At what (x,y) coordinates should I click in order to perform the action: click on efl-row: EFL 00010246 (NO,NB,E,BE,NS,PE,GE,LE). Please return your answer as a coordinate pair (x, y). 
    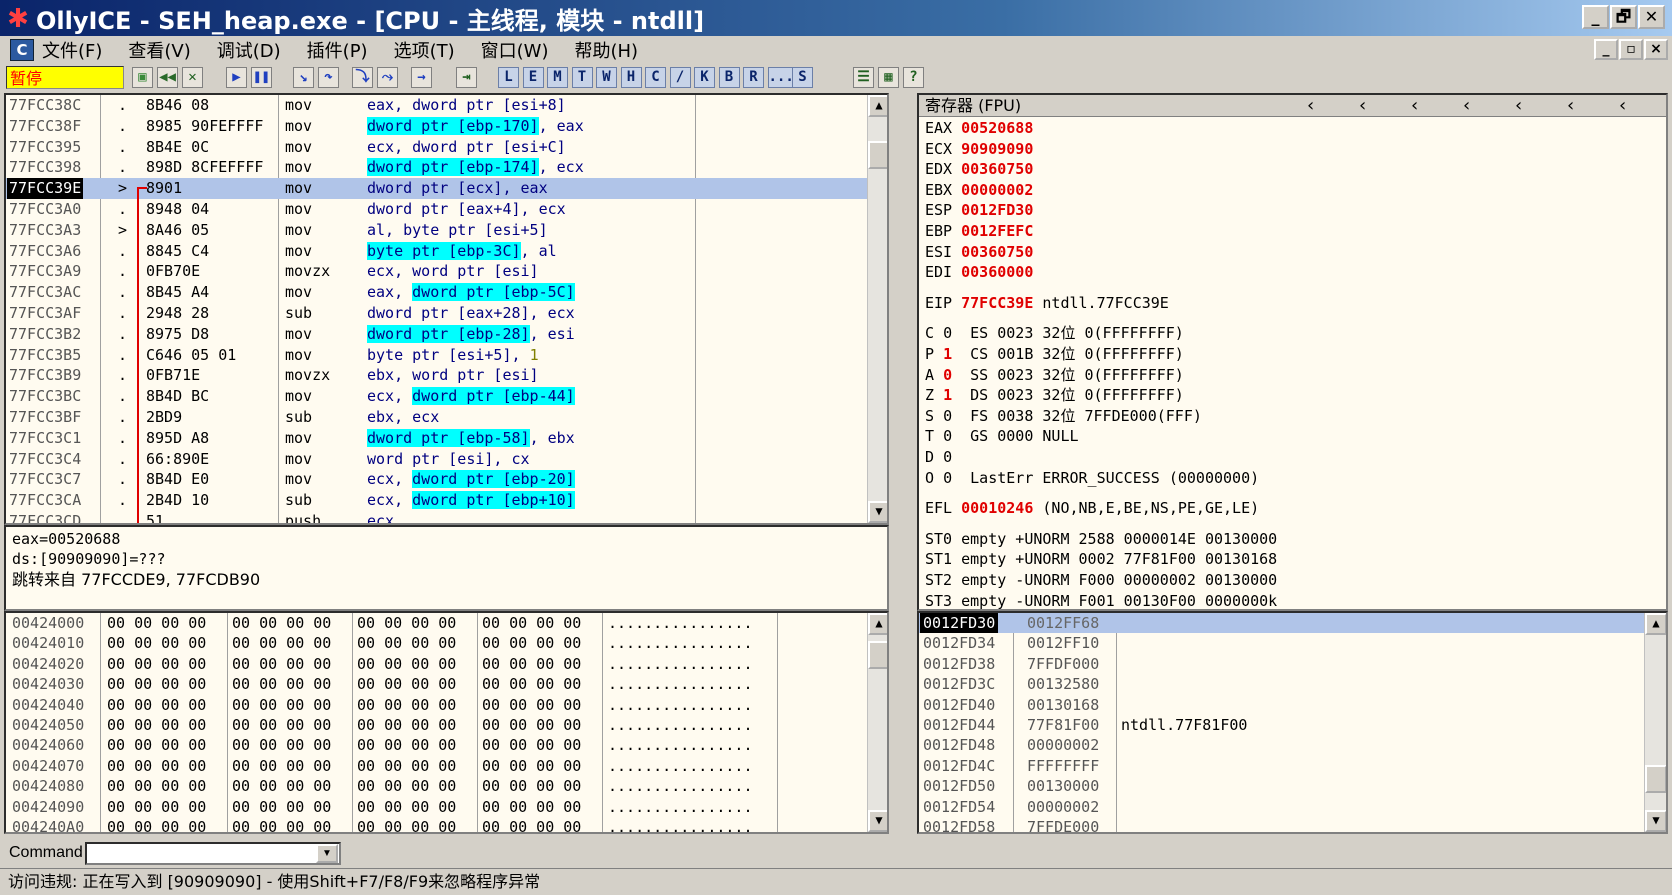
    Looking at the image, I should click on (1092, 508).